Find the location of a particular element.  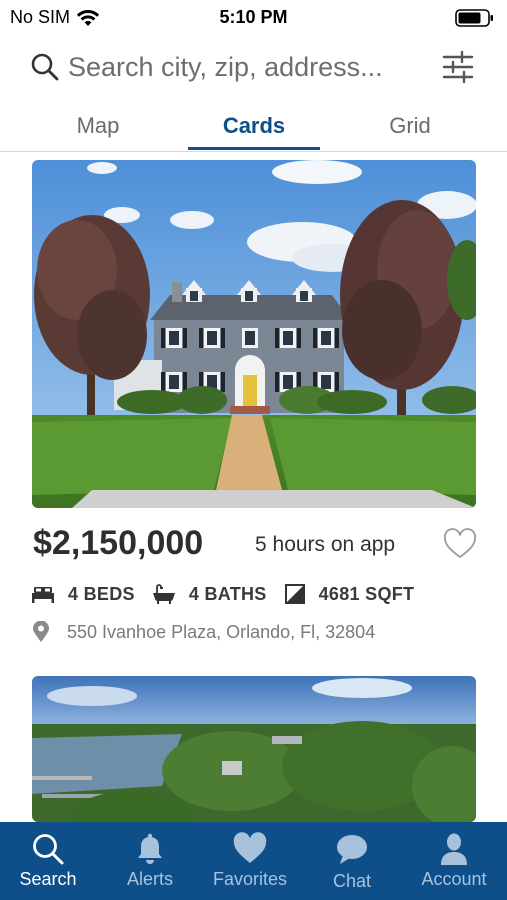

listing-specs: 4 BEDS 4 BATHS 4681 SQFT is located at coordinates (232, 594).